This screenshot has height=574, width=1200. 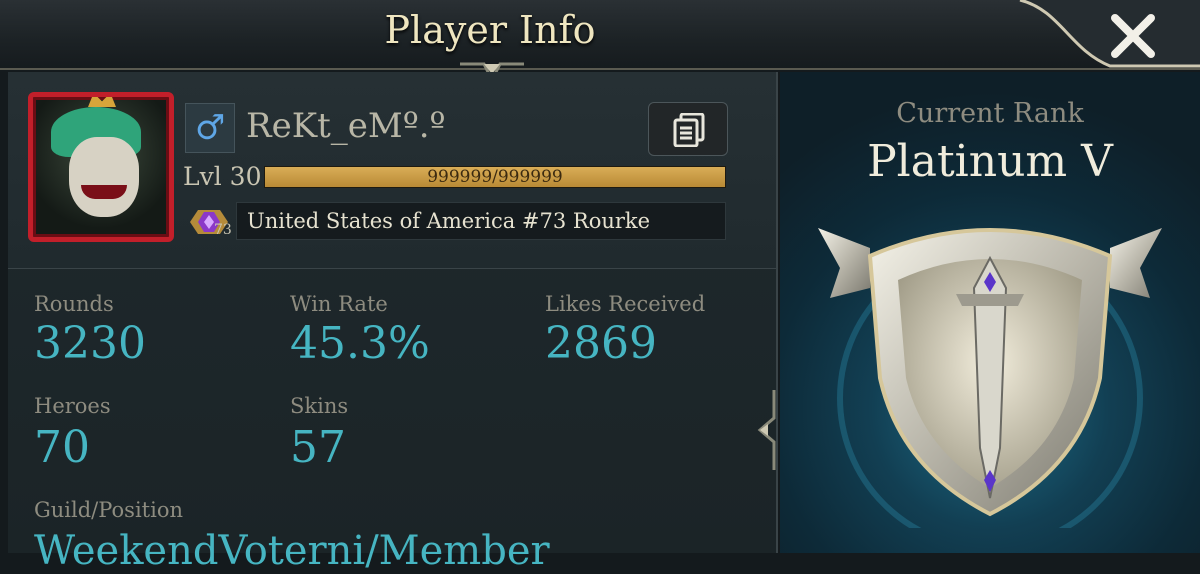 What do you see at coordinates (209, 222) in the screenshot?
I see `gem-icon: 73` at bounding box center [209, 222].